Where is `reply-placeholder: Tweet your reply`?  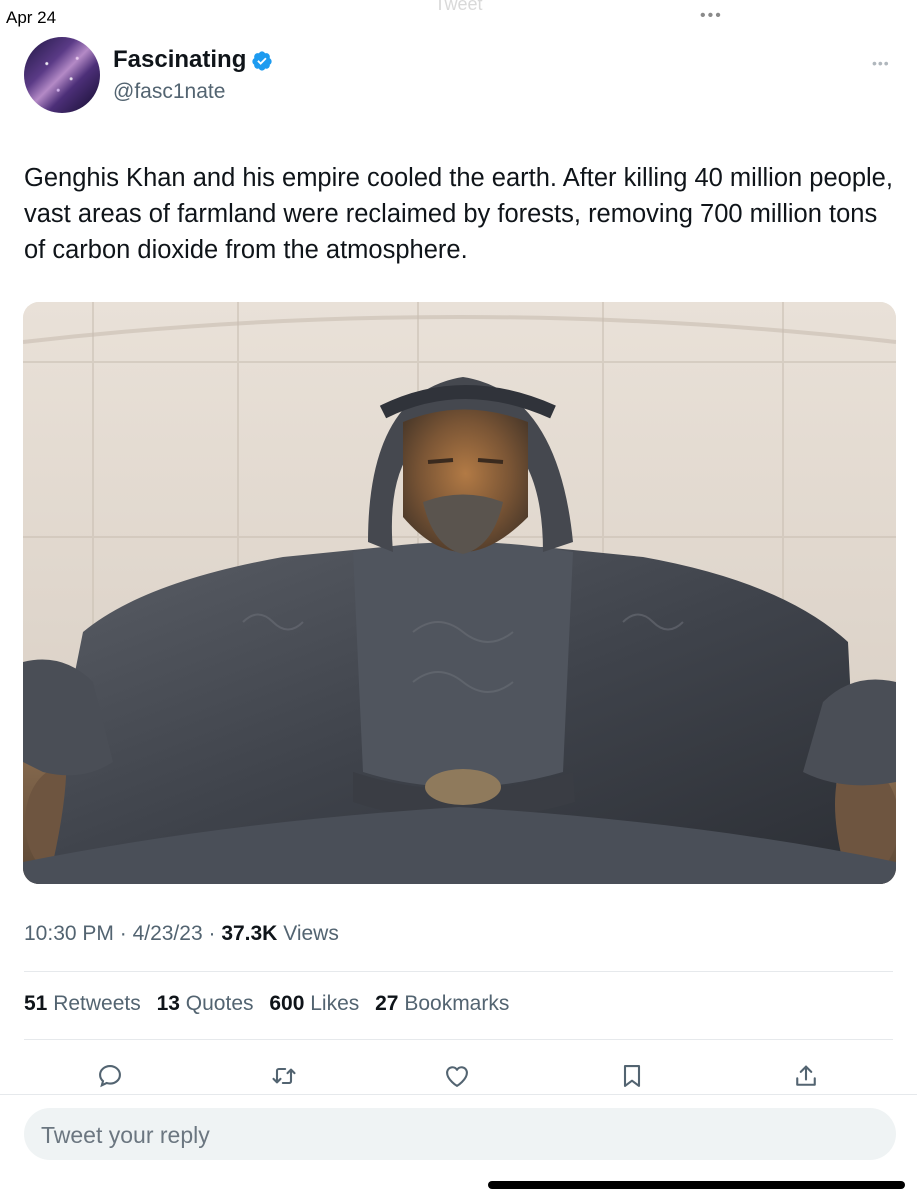 reply-placeholder: Tweet your reply is located at coordinates (125, 1135).